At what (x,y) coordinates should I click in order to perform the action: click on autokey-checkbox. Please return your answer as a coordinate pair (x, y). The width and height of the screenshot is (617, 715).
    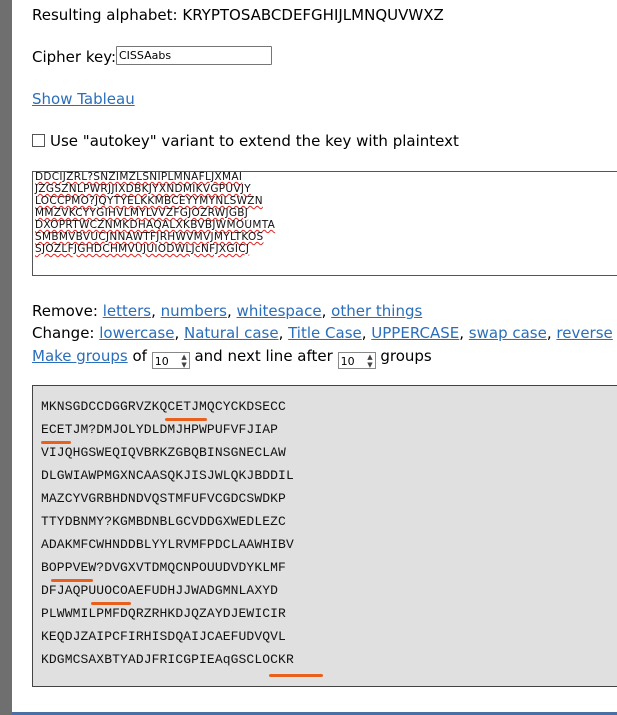
    Looking at the image, I should click on (38, 140).